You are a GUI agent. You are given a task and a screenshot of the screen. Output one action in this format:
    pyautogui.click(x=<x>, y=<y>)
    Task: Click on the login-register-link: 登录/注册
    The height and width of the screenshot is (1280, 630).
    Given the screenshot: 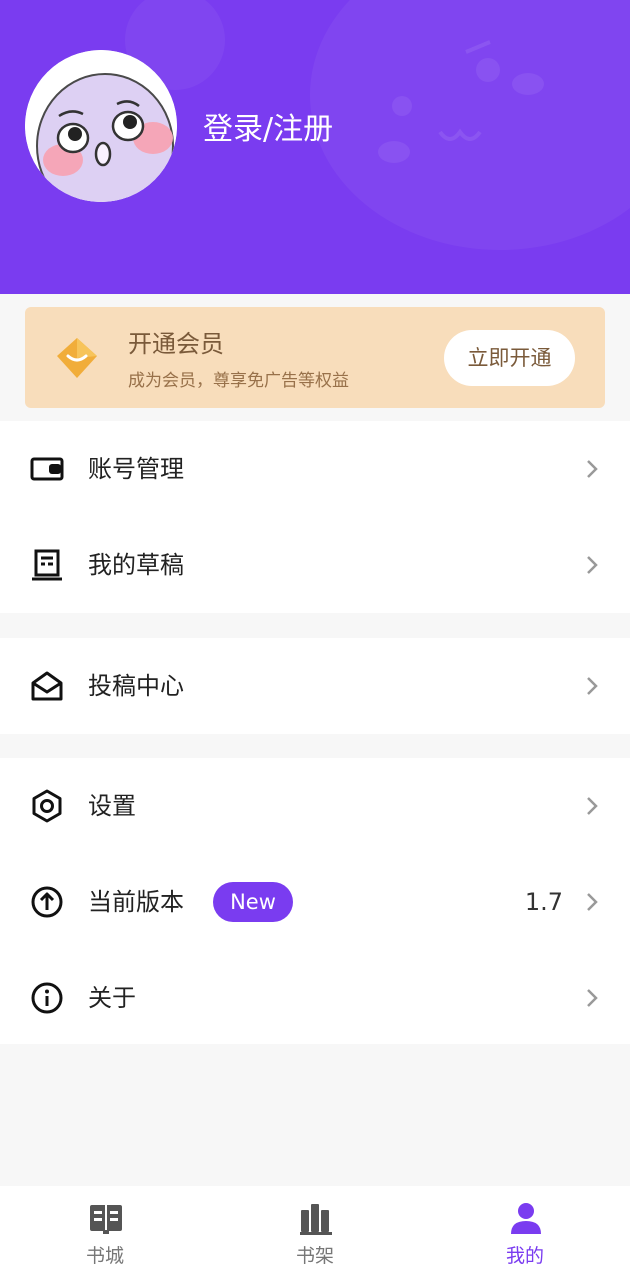 What is the action you would take?
    pyautogui.click(x=268, y=130)
    